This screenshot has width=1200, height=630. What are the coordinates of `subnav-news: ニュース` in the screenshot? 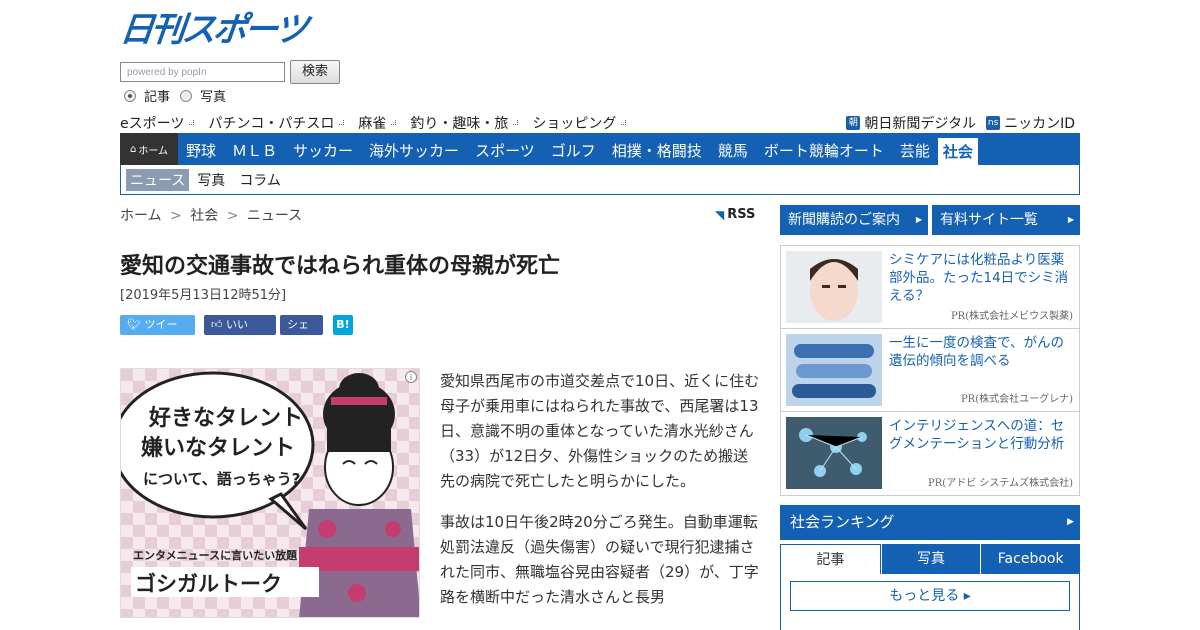 It's located at (158, 179).